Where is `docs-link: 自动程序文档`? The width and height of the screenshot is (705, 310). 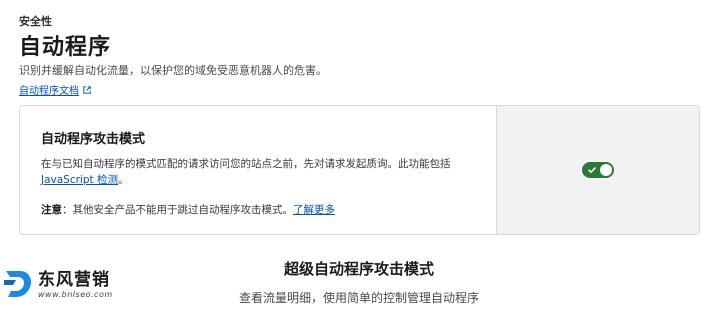 docs-link: 自动程序文档 is located at coordinates (55, 89).